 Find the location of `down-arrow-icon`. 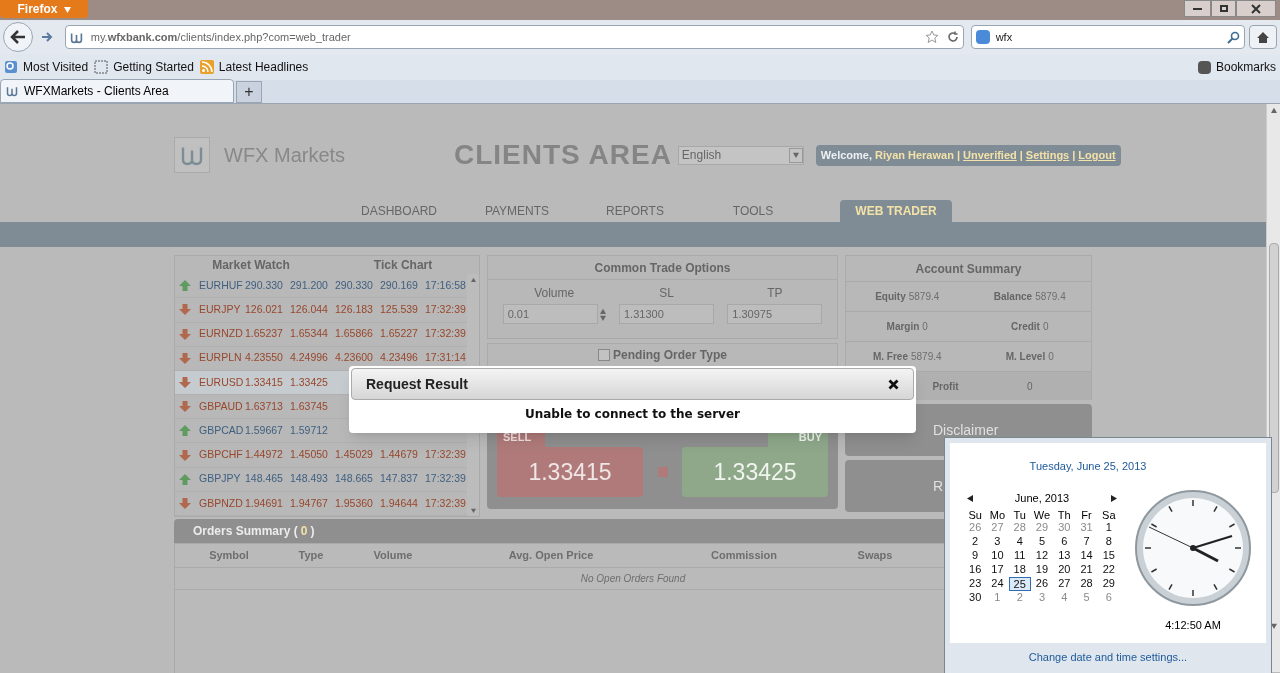

down-arrow-icon is located at coordinates (185, 407).